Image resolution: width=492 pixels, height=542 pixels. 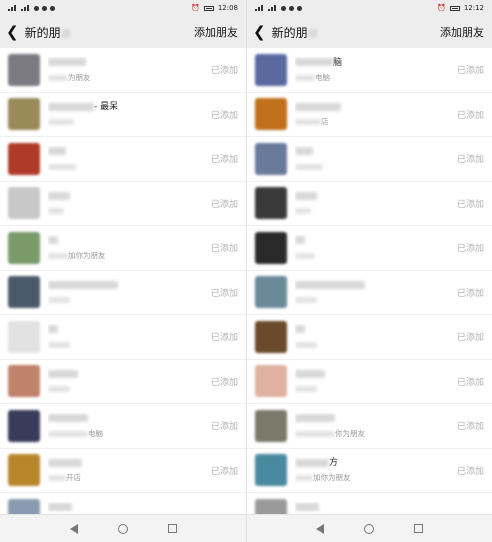 What do you see at coordinates (123, 248) in the screenshot?
I see `friend-request-row: 加你为朋友 已添加` at bounding box center [123, 248].